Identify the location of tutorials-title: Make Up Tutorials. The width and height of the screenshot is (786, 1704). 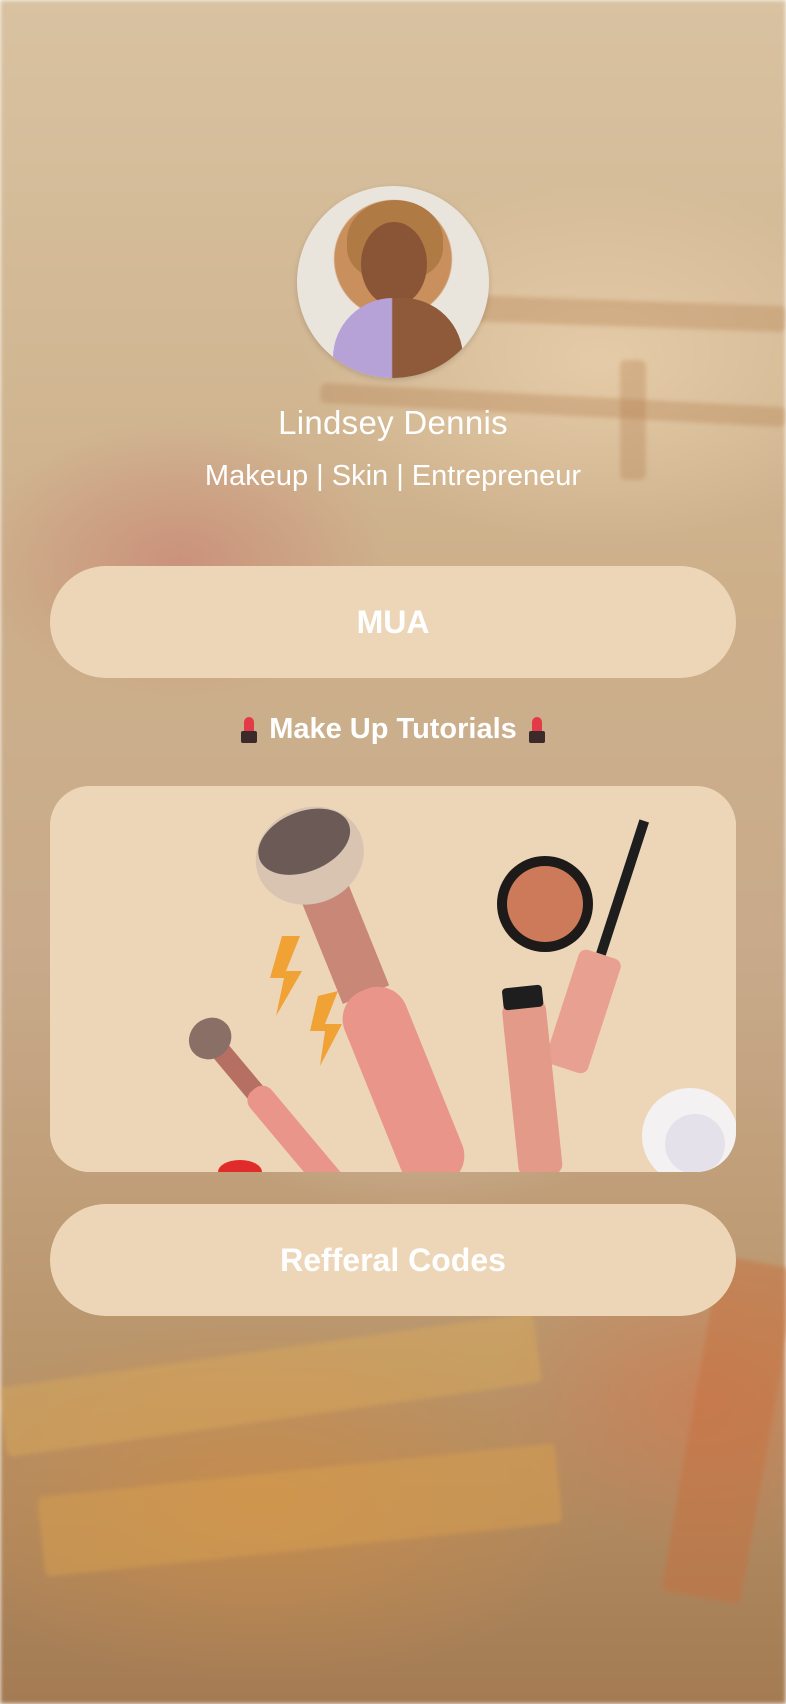
(393, 729).